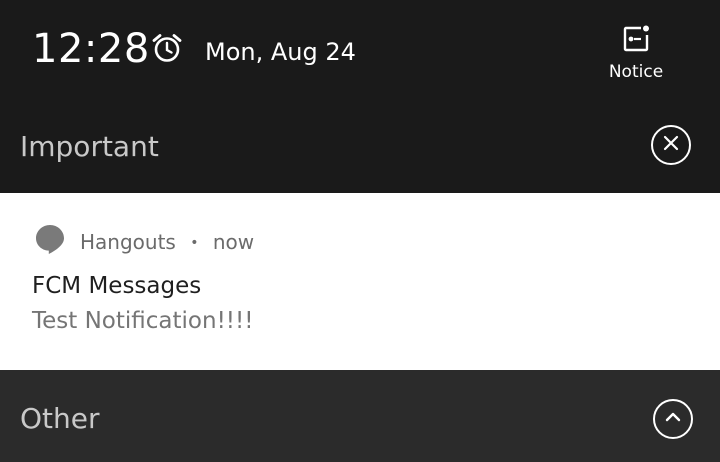  I want to click on notice-icon, so click(636, 39).